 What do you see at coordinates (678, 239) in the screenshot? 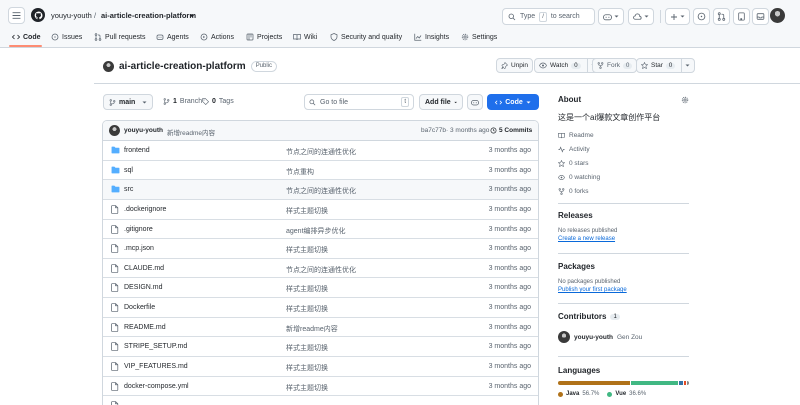
I see `create-release-link: Create a new release` at bounding box center [678, 239].